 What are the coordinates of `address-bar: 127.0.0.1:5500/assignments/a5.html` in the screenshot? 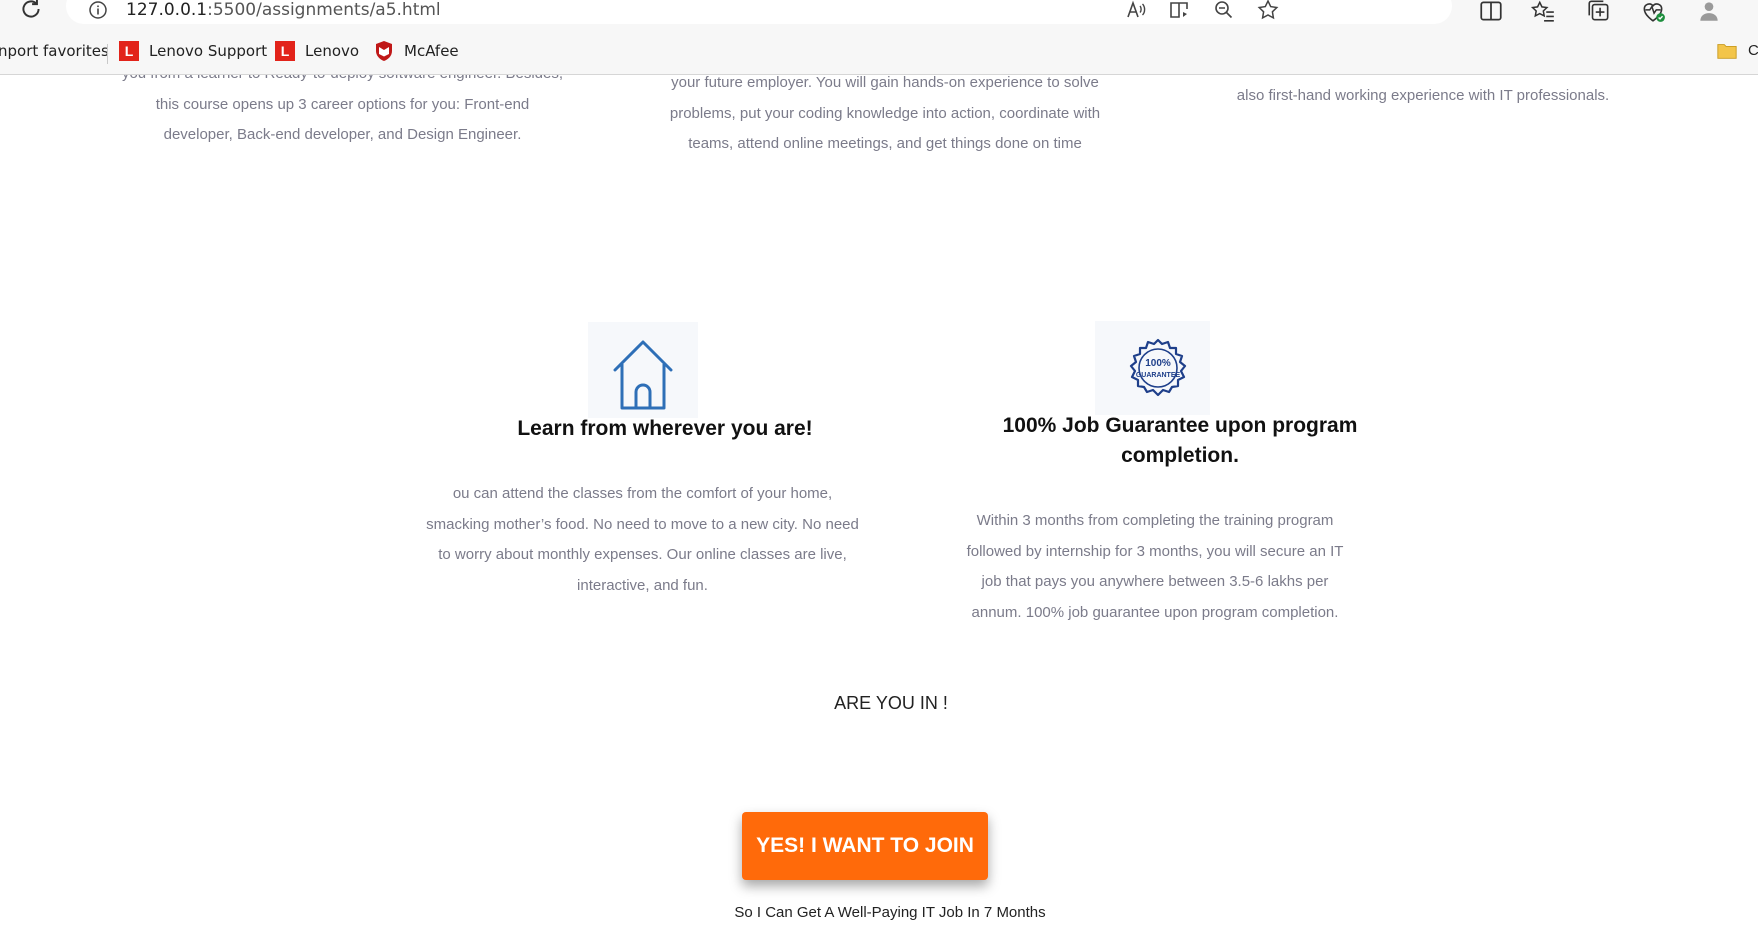 It's located at (759, 12).